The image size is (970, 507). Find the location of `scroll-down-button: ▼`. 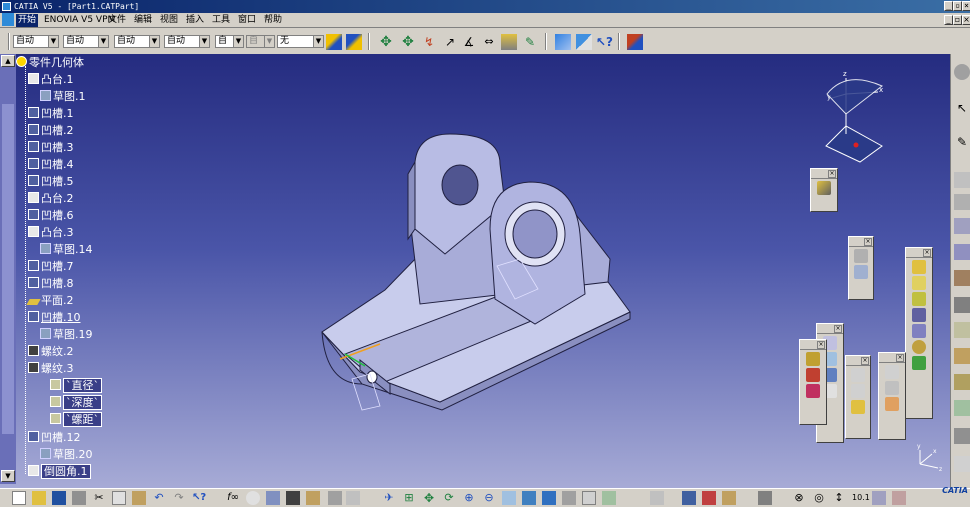

scroll-down-button: ▼ is located at coordinates (8, 476).